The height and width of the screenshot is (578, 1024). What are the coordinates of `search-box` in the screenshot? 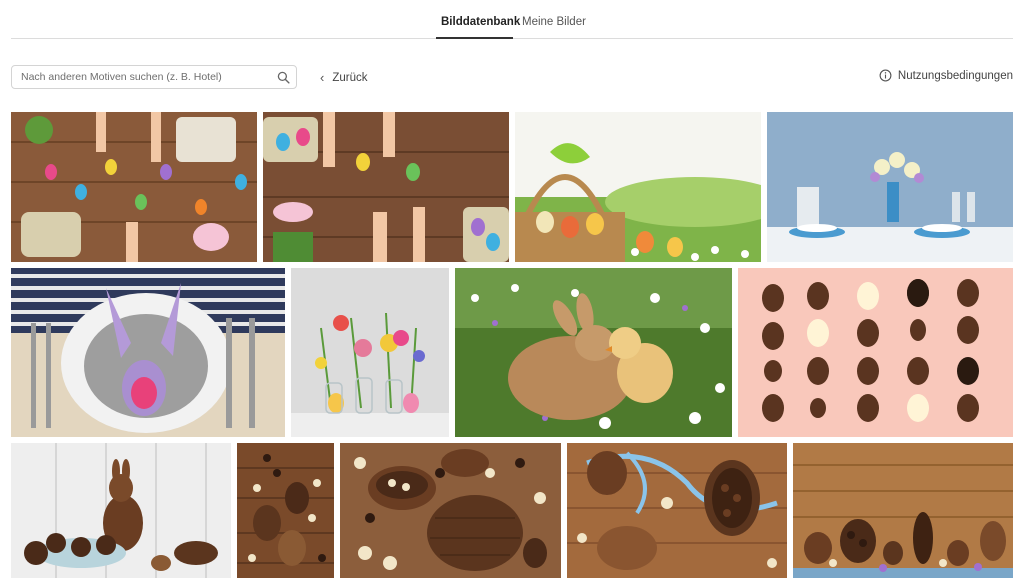 It's located at (154, 77).